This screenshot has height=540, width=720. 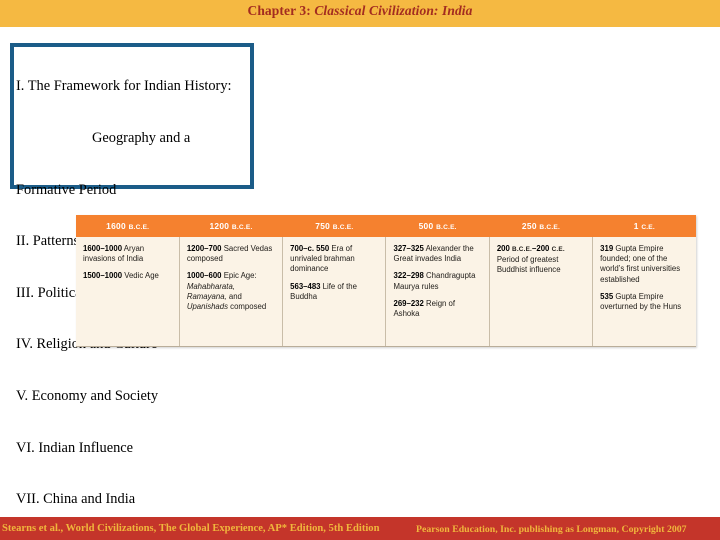 I want to click on timeline-entry-text3: composed, so click(x=247, y=307).